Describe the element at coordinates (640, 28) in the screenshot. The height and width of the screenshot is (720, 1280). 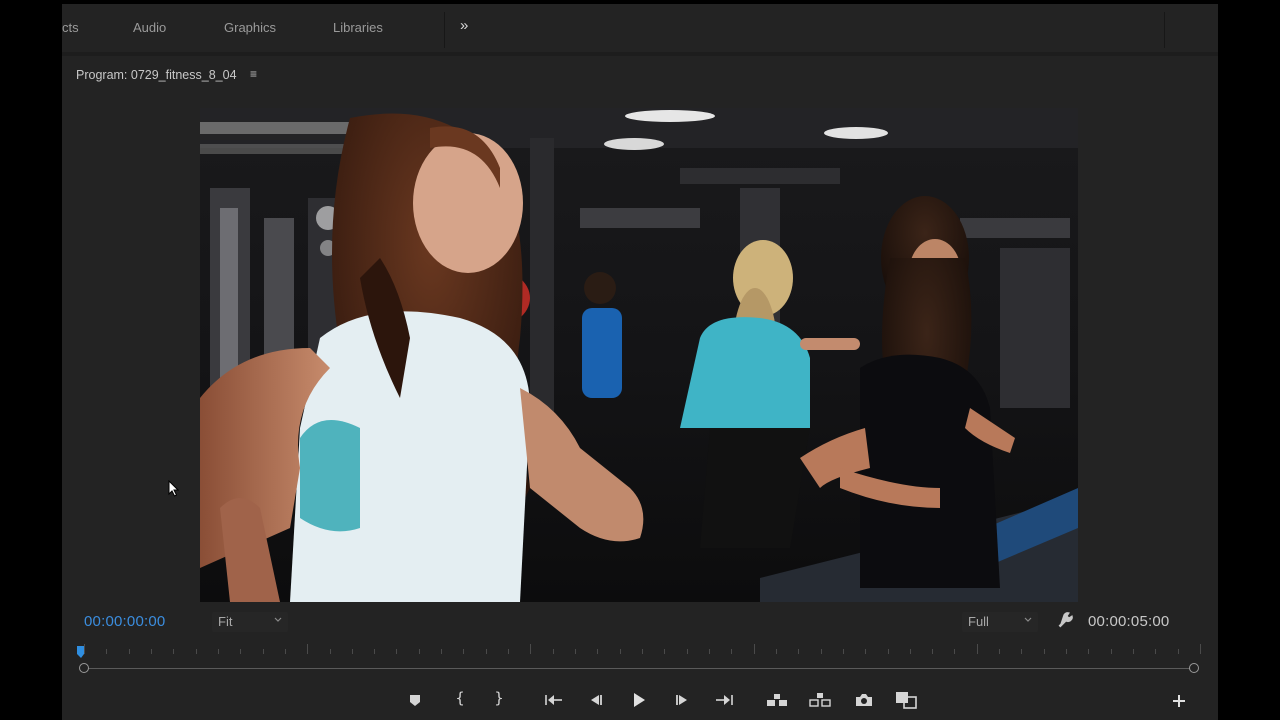
I see `workspace-tab-bar: cts Audio Graphics Libraries »` at that location.